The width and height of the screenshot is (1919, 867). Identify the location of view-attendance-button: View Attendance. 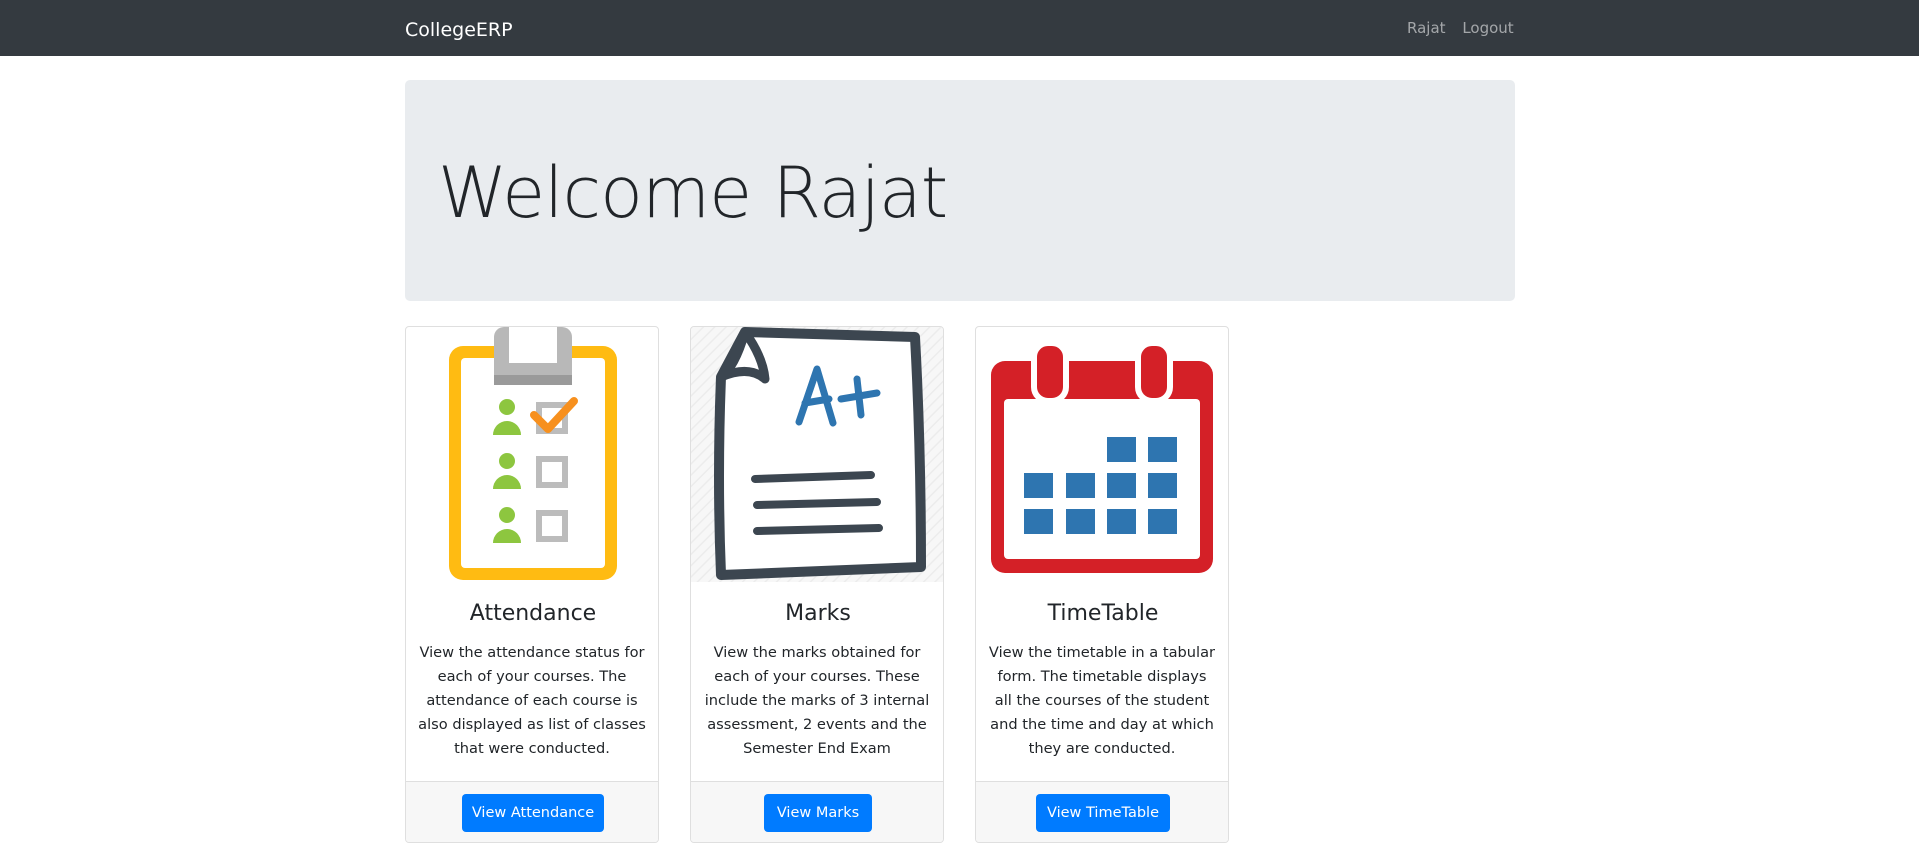
(533, 813).